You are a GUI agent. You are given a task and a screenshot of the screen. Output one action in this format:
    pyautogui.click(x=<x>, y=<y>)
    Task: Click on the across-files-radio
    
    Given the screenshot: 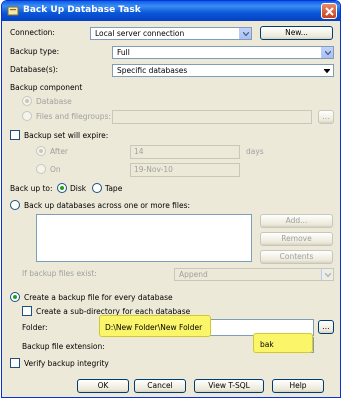 What is the action you would take?
    pyautogui.click(x=15, y=205)
    